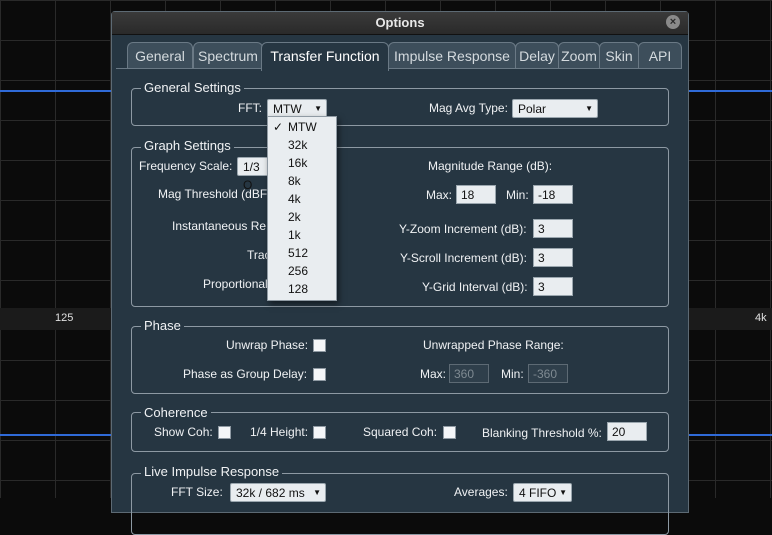 The image size is (772, 535). What do you see at coordinates (302, 271) in the screenshot?
I see `fft-option-256: 256` at bounding box center [302, 271].